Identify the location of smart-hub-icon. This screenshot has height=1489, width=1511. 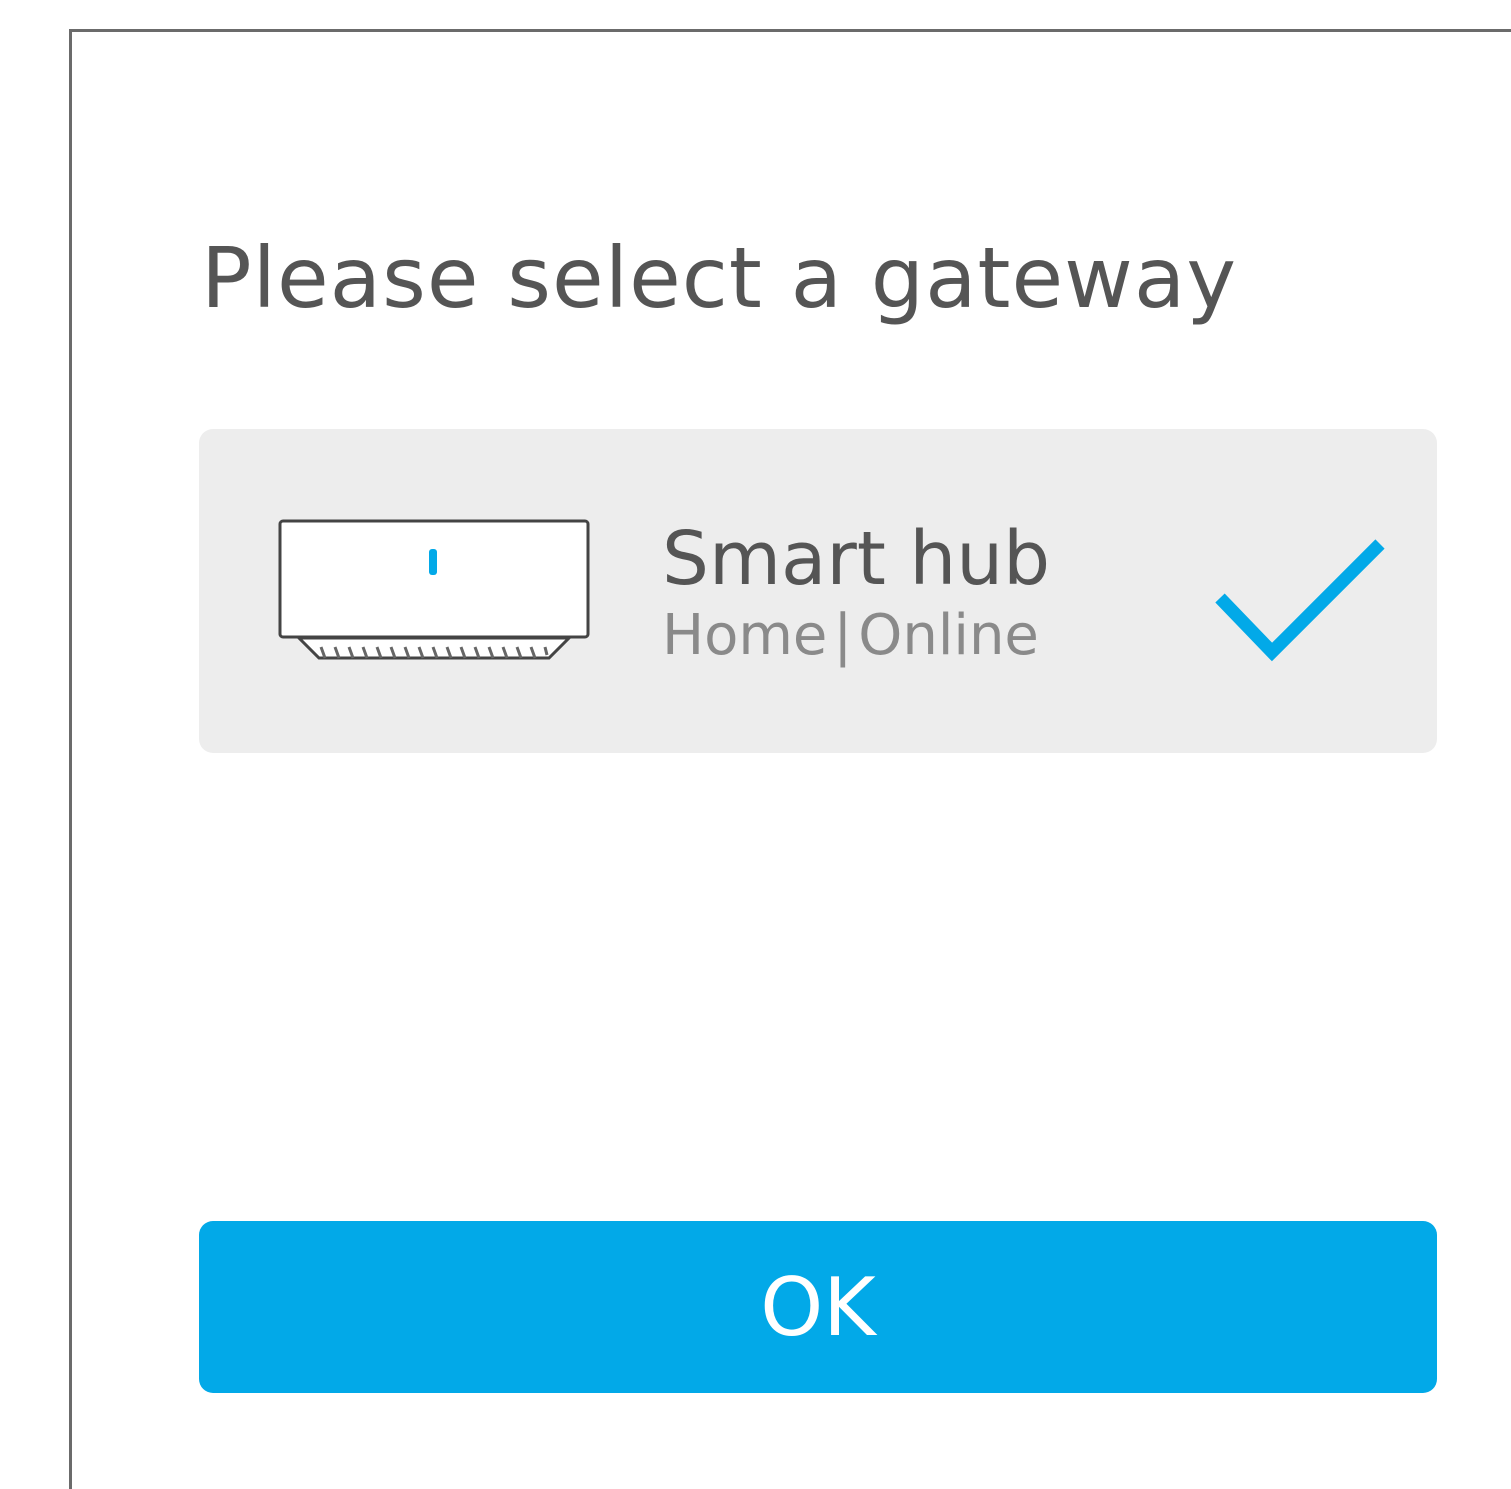
(434, 589).